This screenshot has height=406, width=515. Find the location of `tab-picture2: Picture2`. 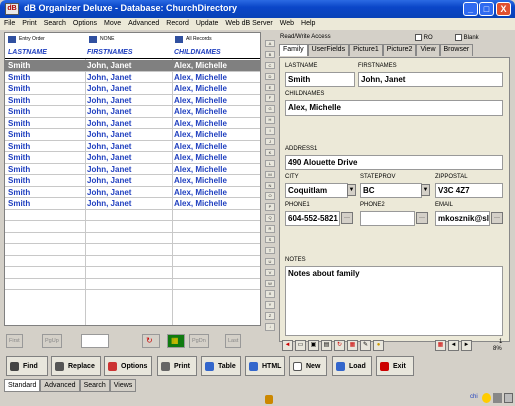

tab-picture2: Picture2 is located at coordinates (399, 50).